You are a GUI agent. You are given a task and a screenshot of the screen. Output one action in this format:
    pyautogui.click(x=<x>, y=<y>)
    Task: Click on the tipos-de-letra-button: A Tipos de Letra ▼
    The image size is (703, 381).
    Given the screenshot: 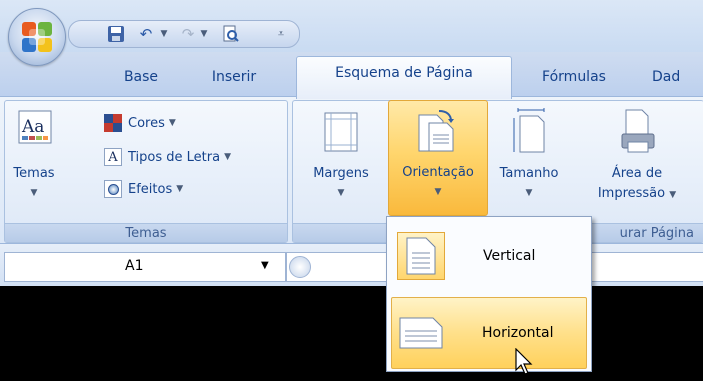 What is the action you would take?
    pyautogui.click(x=194, y=157)
    